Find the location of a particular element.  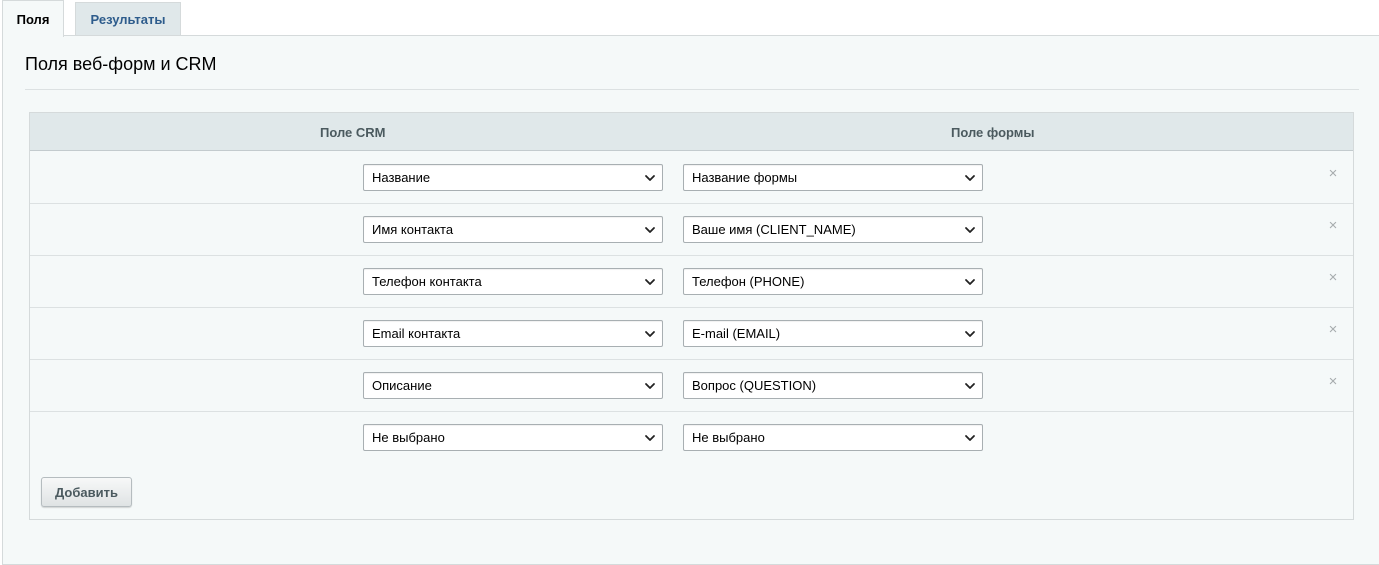

form-field-select: E-mail (EMAIL) is located at coordinates (833, 333).